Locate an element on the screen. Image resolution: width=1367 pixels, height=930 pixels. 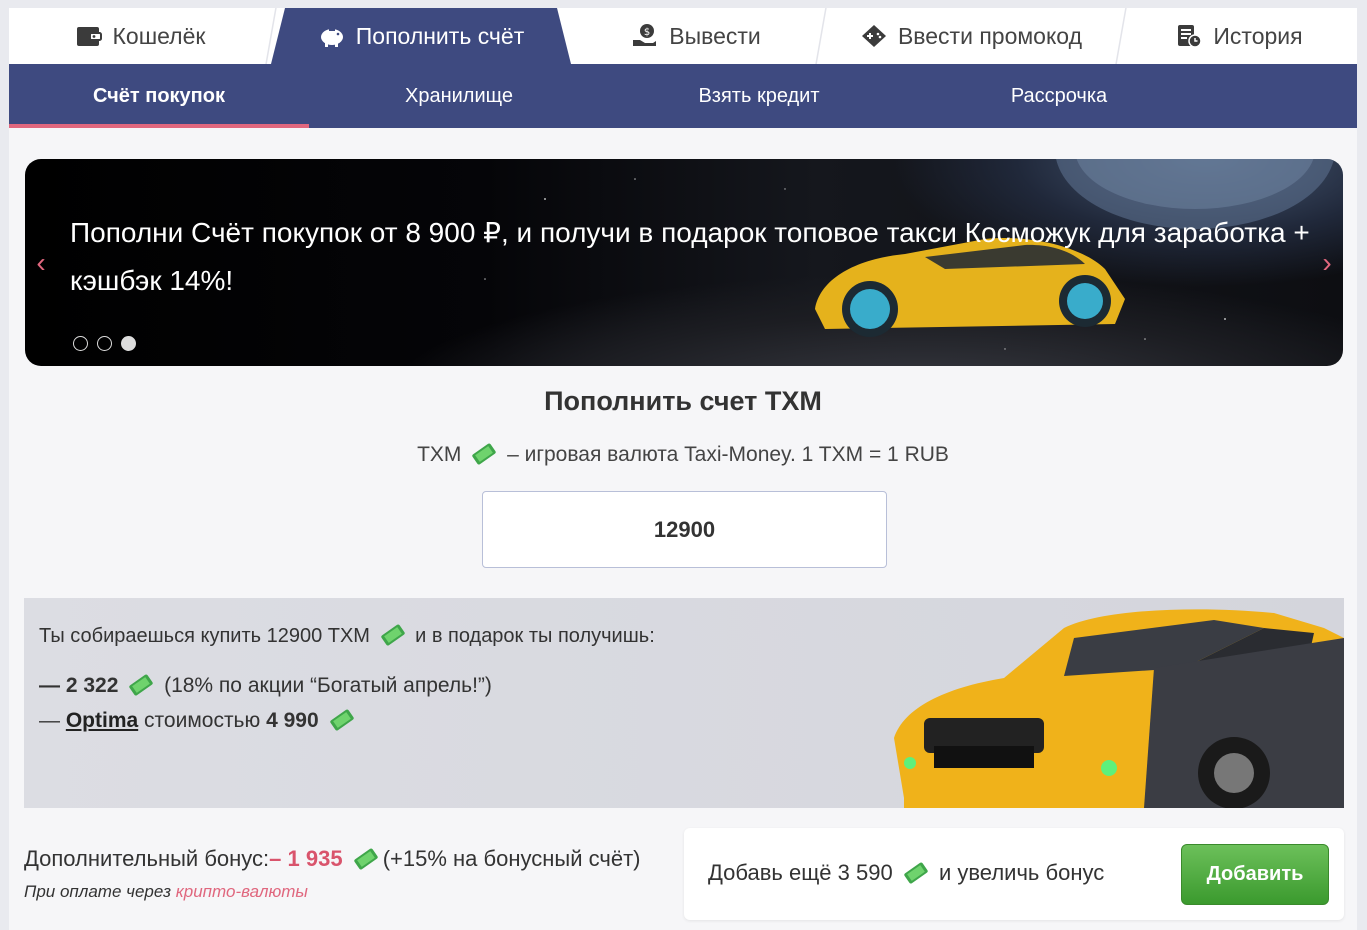
banner-dots is located at coordinates (104, 343).